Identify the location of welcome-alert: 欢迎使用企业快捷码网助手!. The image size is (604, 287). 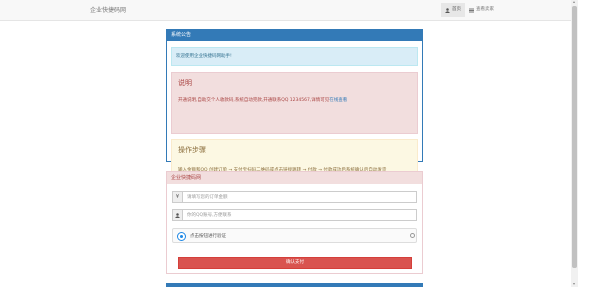
(294, 56).